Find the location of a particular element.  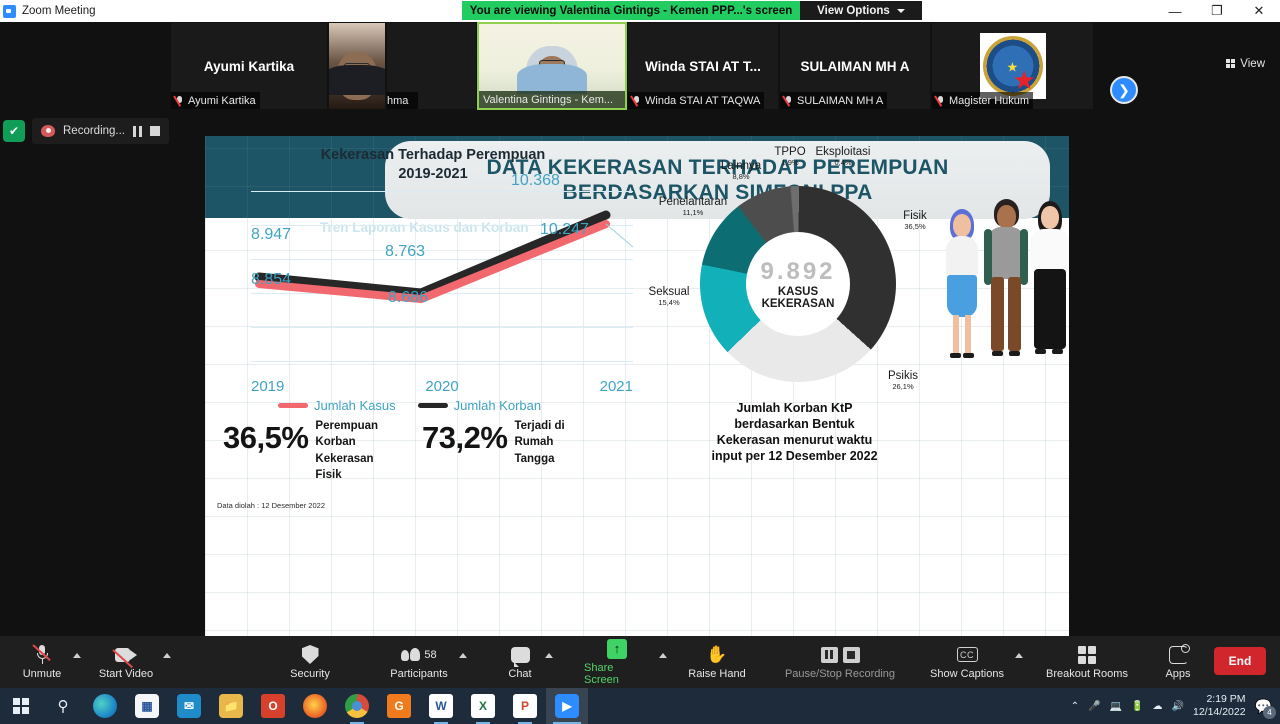

pause-stop-recording-button: Pause/Stop Recording is located at coordinates (840, 662).